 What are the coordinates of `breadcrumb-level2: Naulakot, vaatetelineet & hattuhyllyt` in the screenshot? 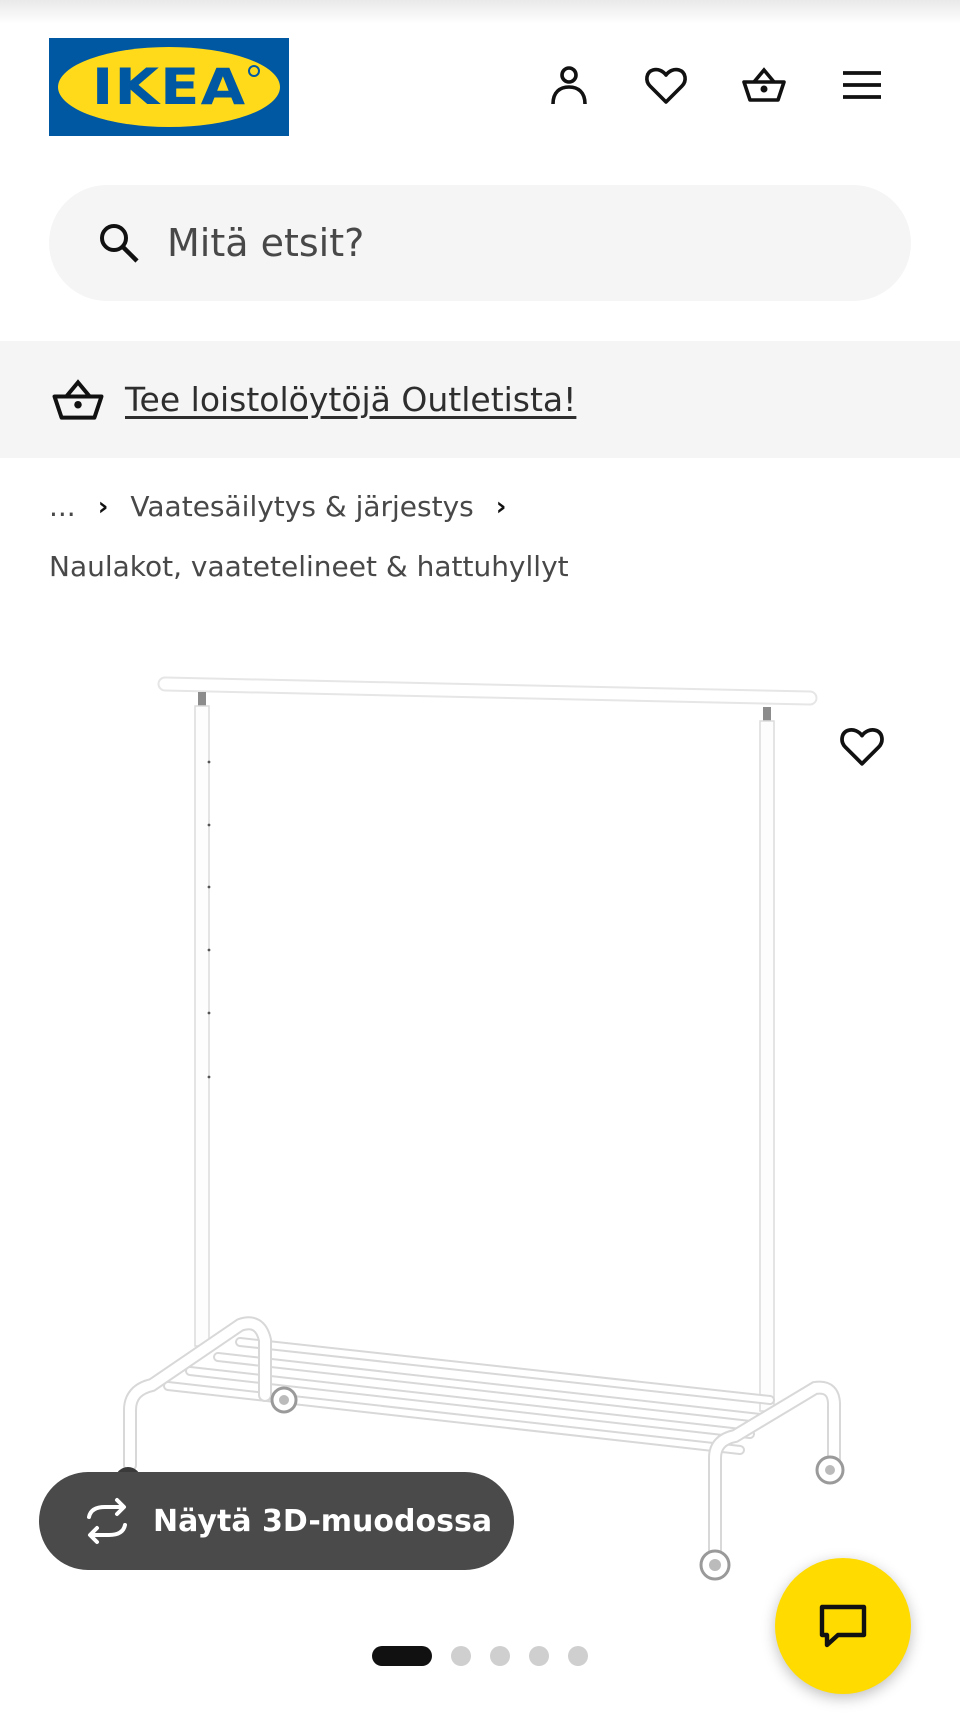 It's located at (309, 566).